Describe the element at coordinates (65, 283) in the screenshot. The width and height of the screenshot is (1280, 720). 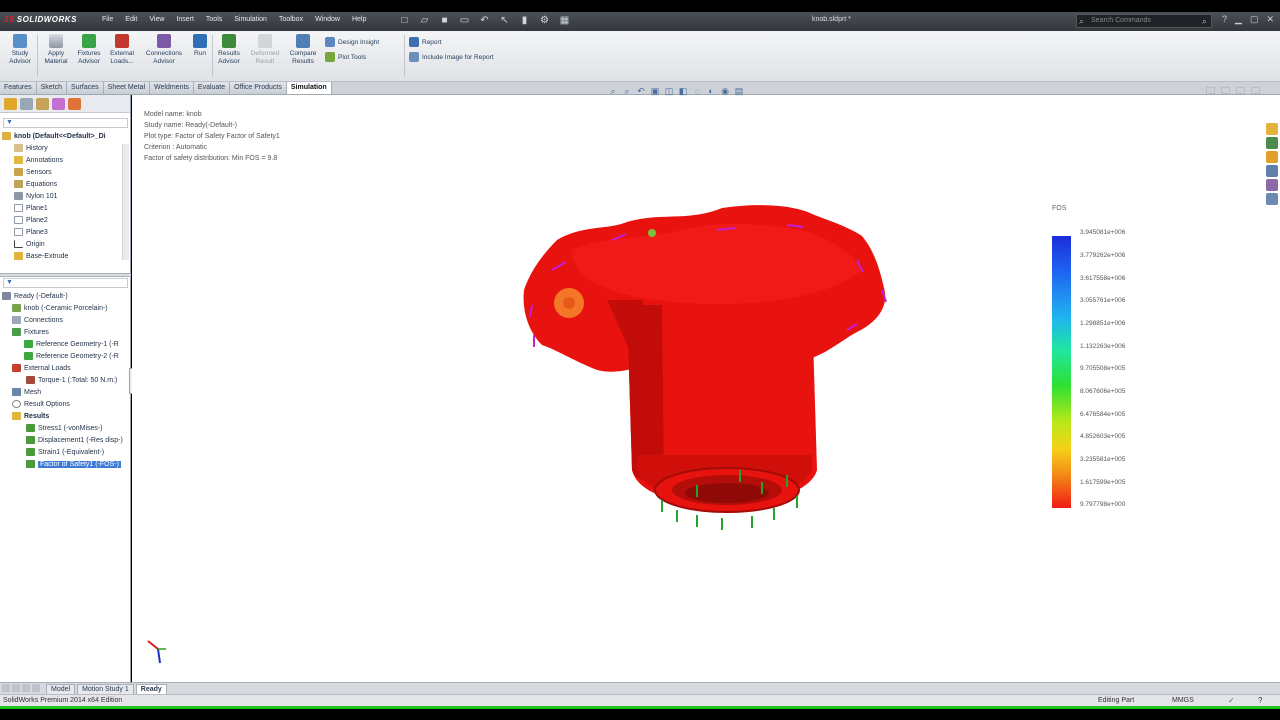
I see `study-filter-input: ▼` at that location.